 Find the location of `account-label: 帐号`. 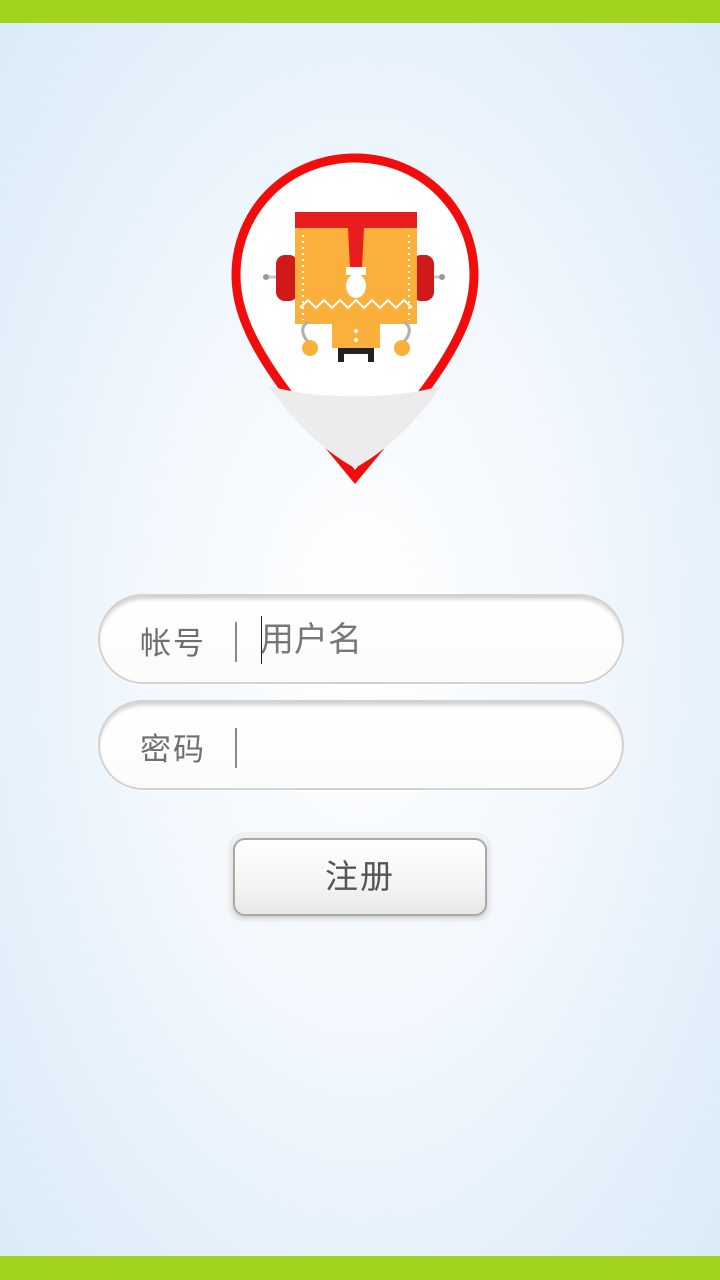

account-label: 帐号 is located at coordinates (173, 644).